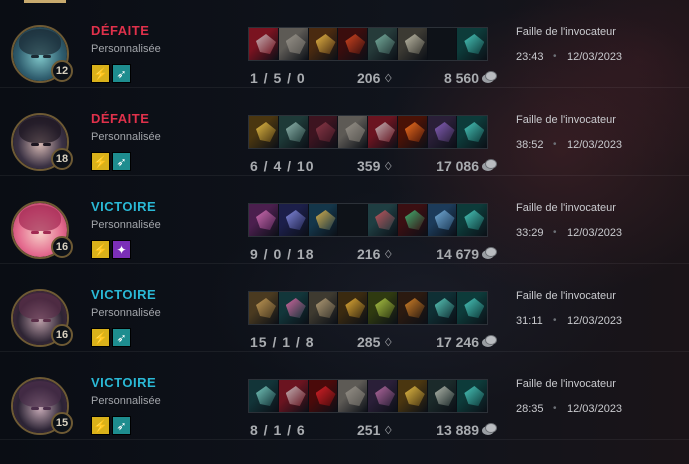 This screenshot has height=464, width=689. What do you see at coordinates (457, 166) in the screenshot?
I see `gold-value: 17 086` at bounding box center [457, 166].